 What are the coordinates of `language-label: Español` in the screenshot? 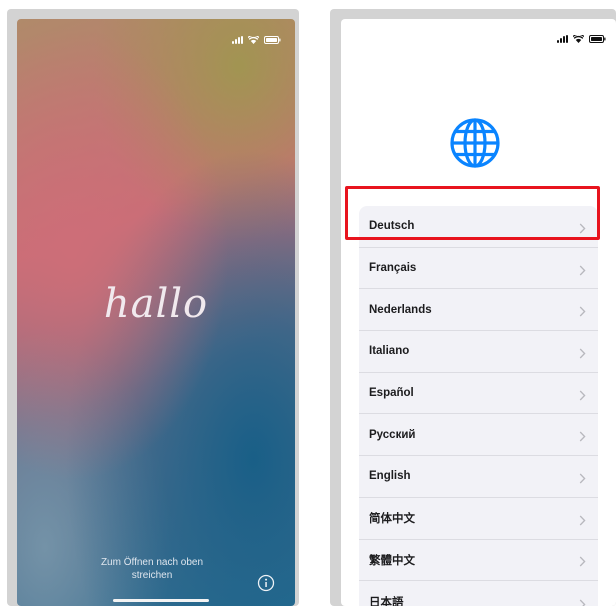 It's located at (391, 393).